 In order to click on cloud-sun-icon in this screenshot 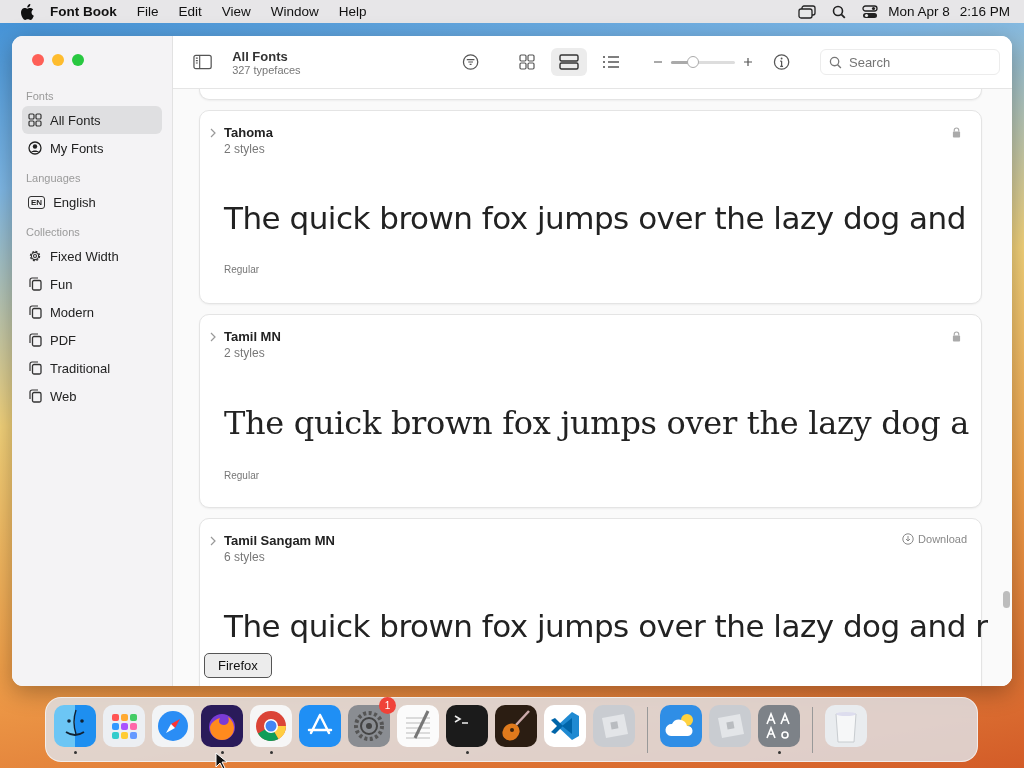, I will do `click(681, 726)`.